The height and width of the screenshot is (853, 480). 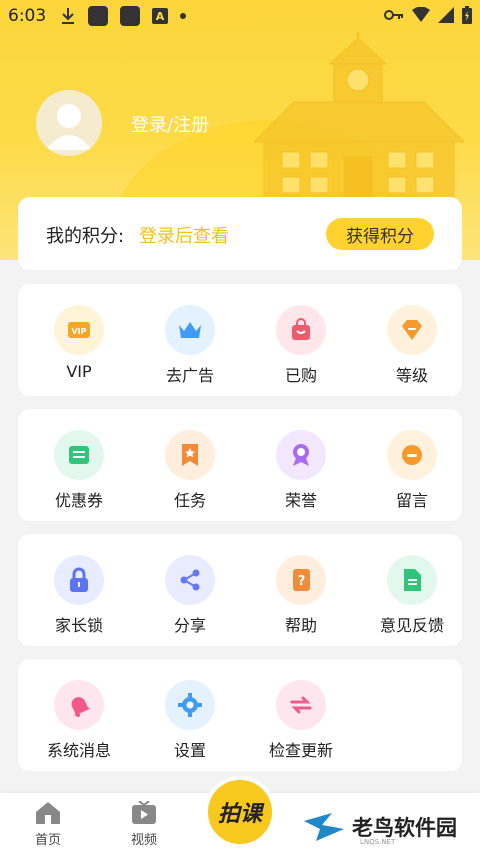 What do you see at coordinates (446, 15) in the screenshot?
I see `signal-icon` at bounding box center [446, 15].